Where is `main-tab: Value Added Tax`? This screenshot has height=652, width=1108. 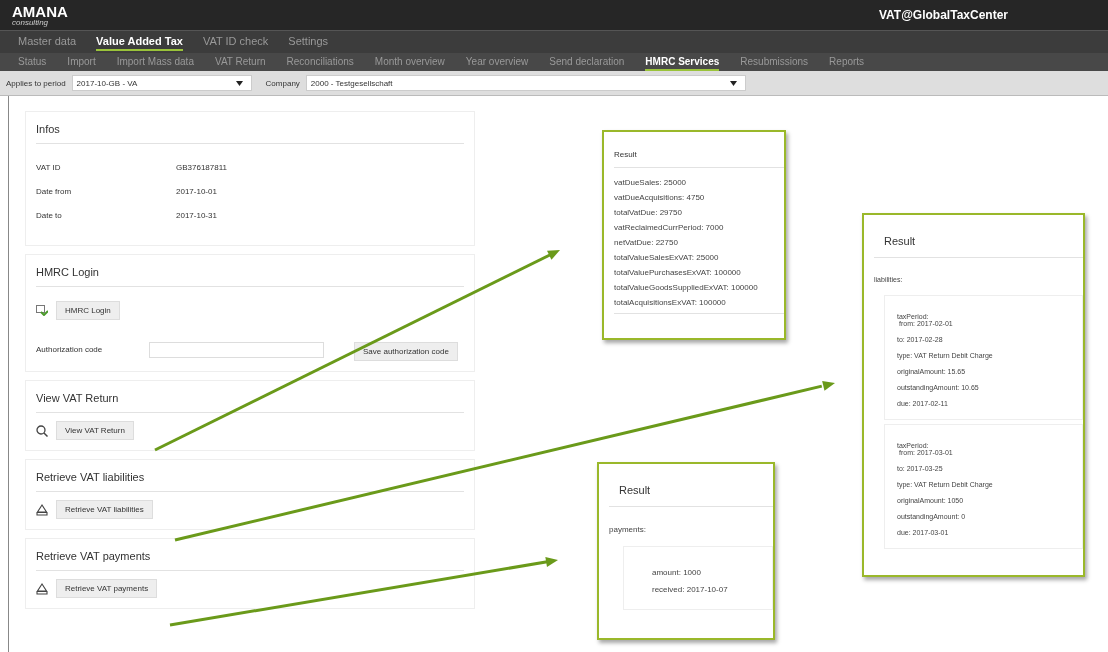 main-tab: Value Added Tax is located at coordinates (139, 42).